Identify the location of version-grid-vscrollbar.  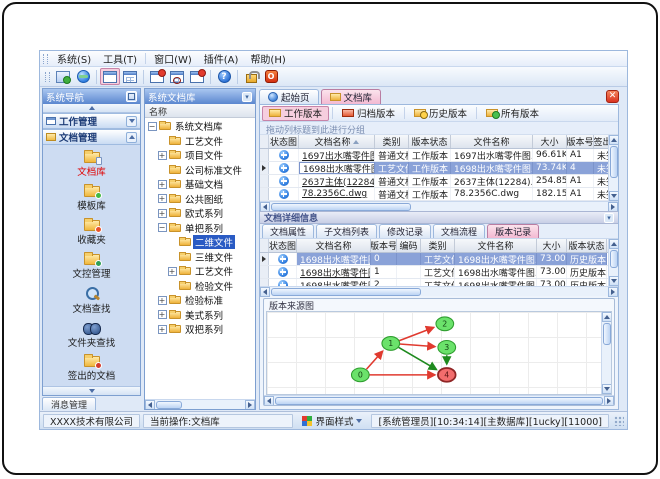
(613, 262).